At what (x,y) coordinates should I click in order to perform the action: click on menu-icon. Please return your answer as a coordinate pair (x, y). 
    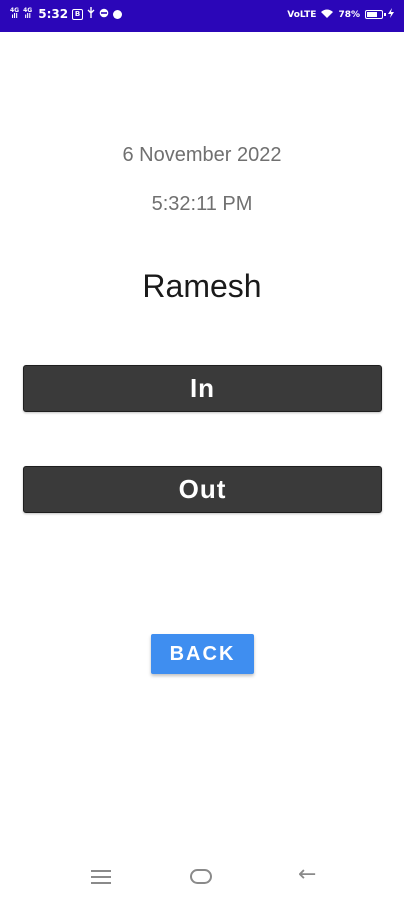
    Looking at the image, I should click on (101, 879).